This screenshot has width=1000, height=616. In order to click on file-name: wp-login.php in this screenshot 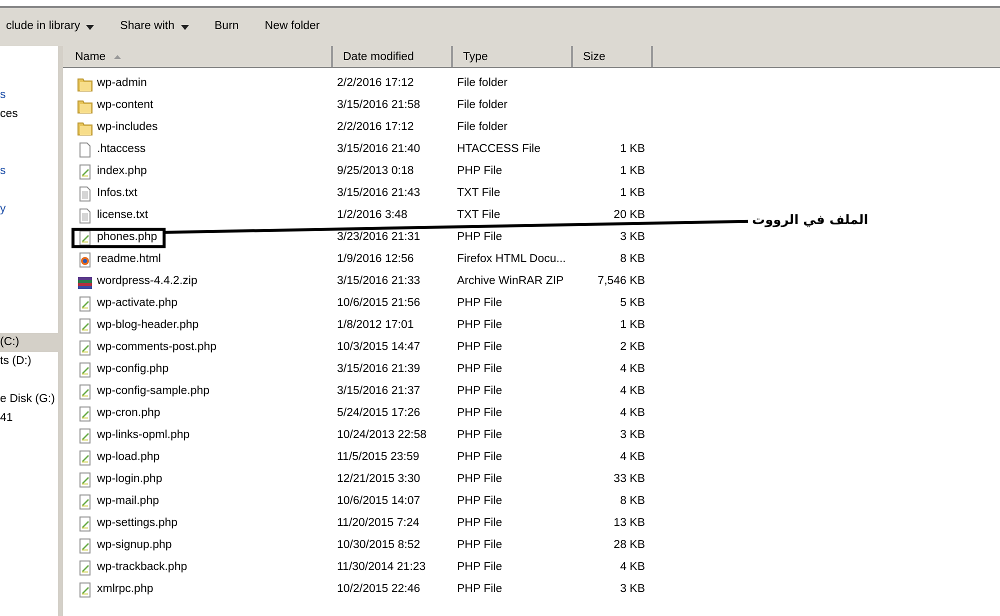, I will do `click(129, 480)`.